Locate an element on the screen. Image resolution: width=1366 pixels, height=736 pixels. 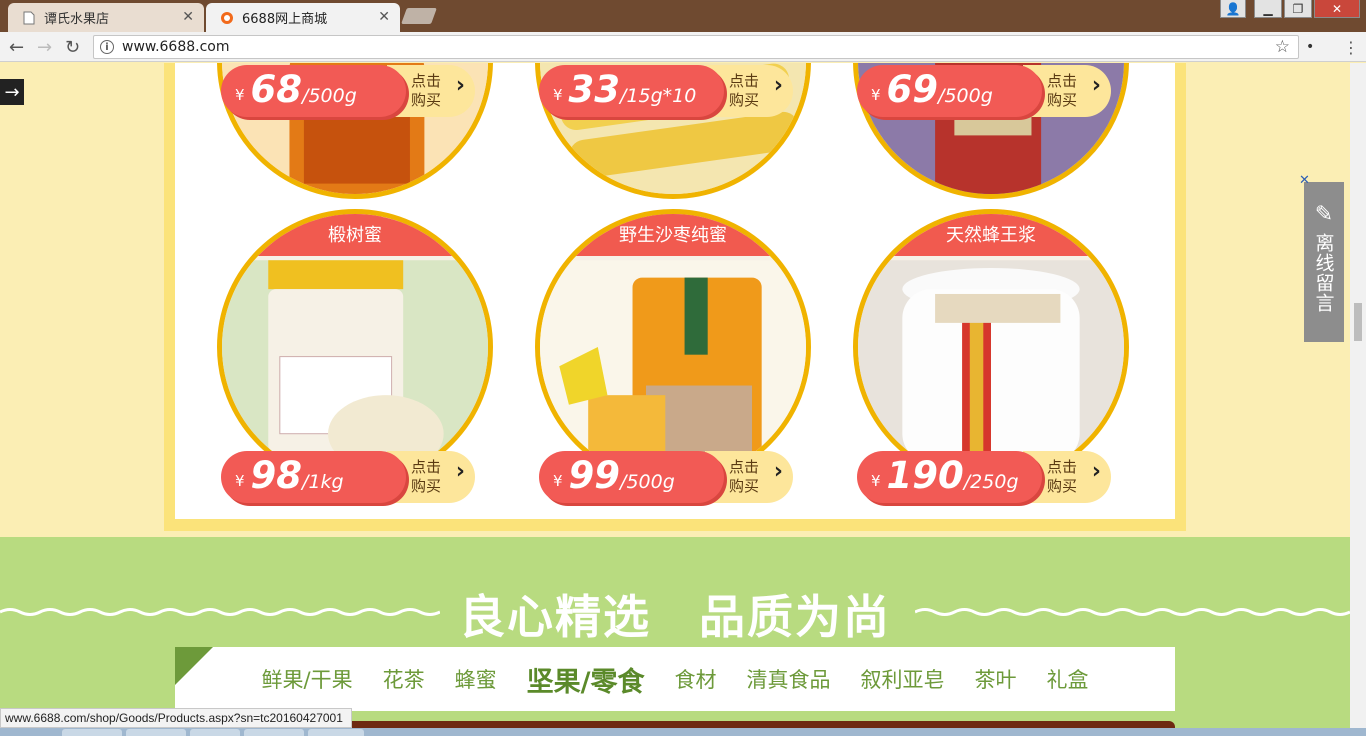
tab-fruit-shop: 谭氏水果店 ✕ is located at coordinates (106, 17).